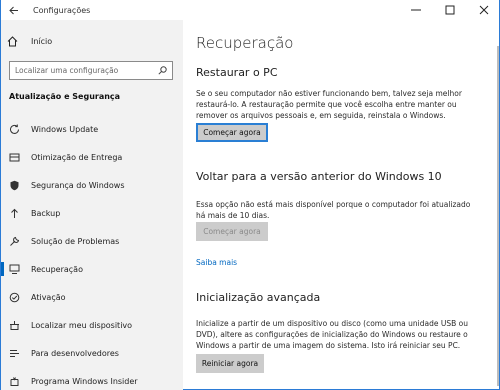  I want to click on sidebar-item-label: Segurança do Windows, so click(78, 185).